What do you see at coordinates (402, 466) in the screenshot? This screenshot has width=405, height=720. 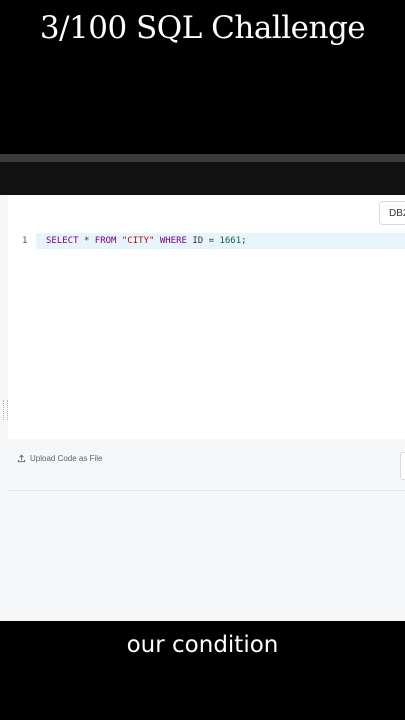 I see `run-button-partial` at bounding box center [402, 466].